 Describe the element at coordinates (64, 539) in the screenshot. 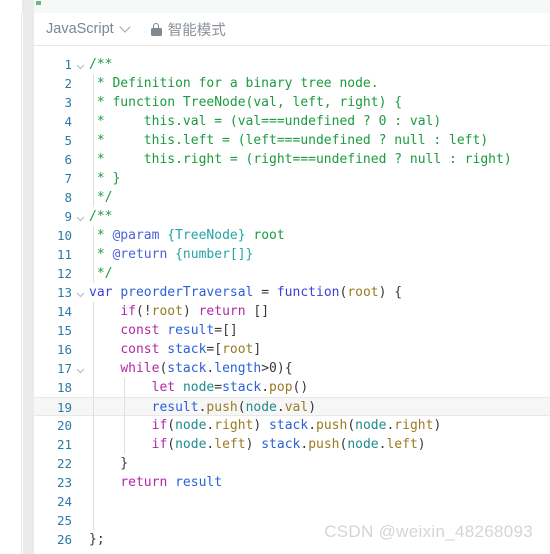

I see `line-number: 26` at that location.